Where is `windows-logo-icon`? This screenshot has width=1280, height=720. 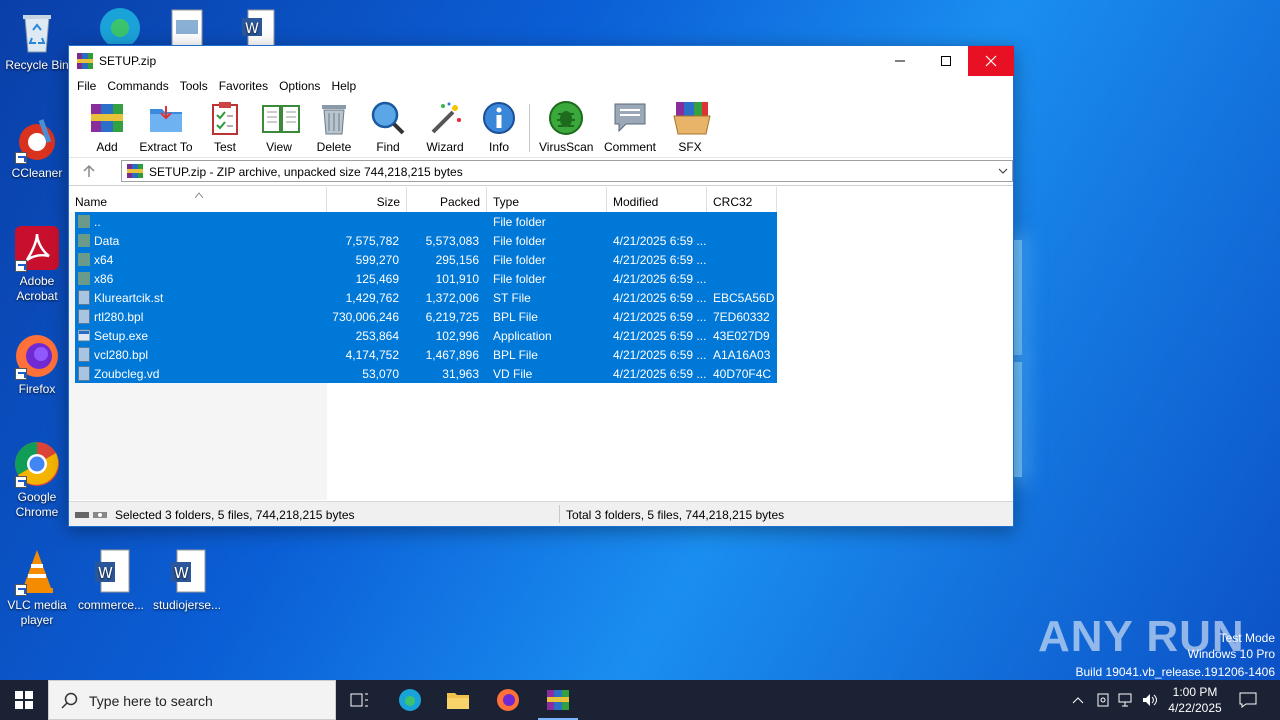
windows-logo-icon is located at coordinates (24, 700).